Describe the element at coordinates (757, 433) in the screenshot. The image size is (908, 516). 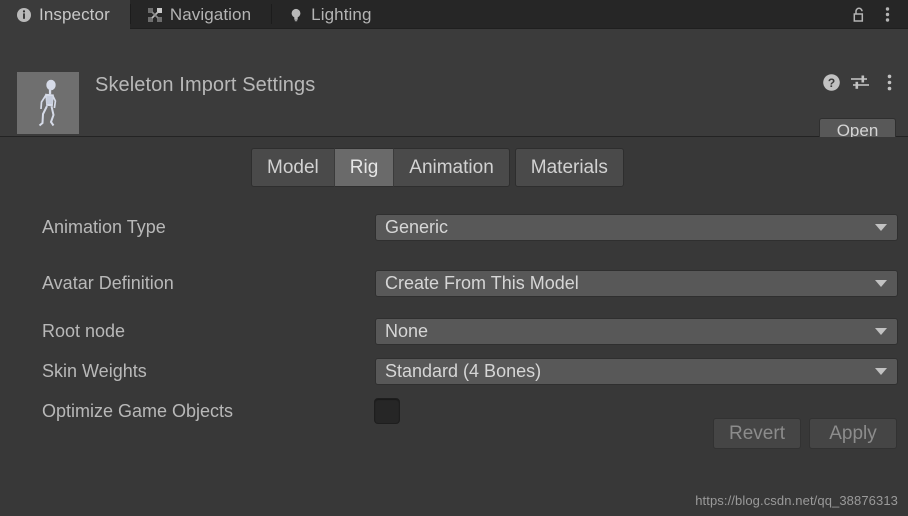
I see `revert-button: Revert` at that location.